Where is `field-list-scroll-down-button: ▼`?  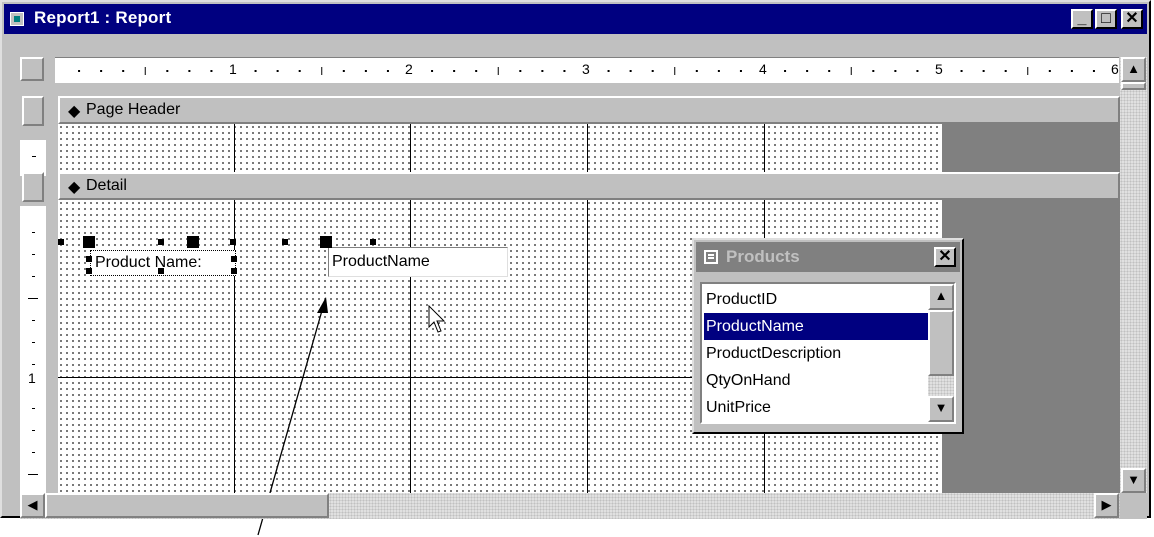
field-list-scroll-down-button: ▼ is located at coordinates (941, 409).